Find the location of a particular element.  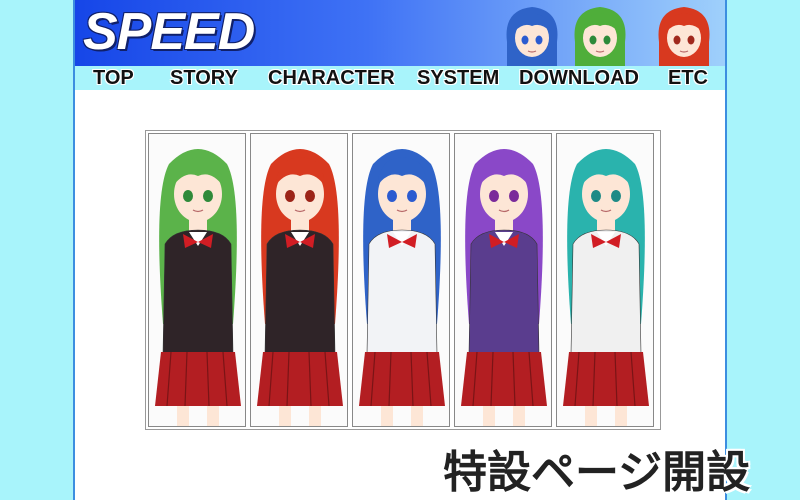

red-hair-character-portrait is located at coordinates (684, 34).